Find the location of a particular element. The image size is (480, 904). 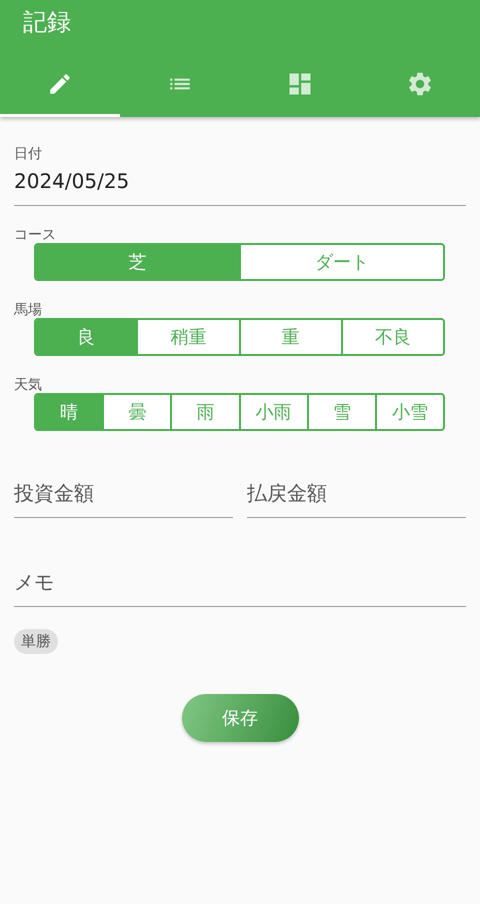

segment-option: 重 is located at coordinates (289, 337).